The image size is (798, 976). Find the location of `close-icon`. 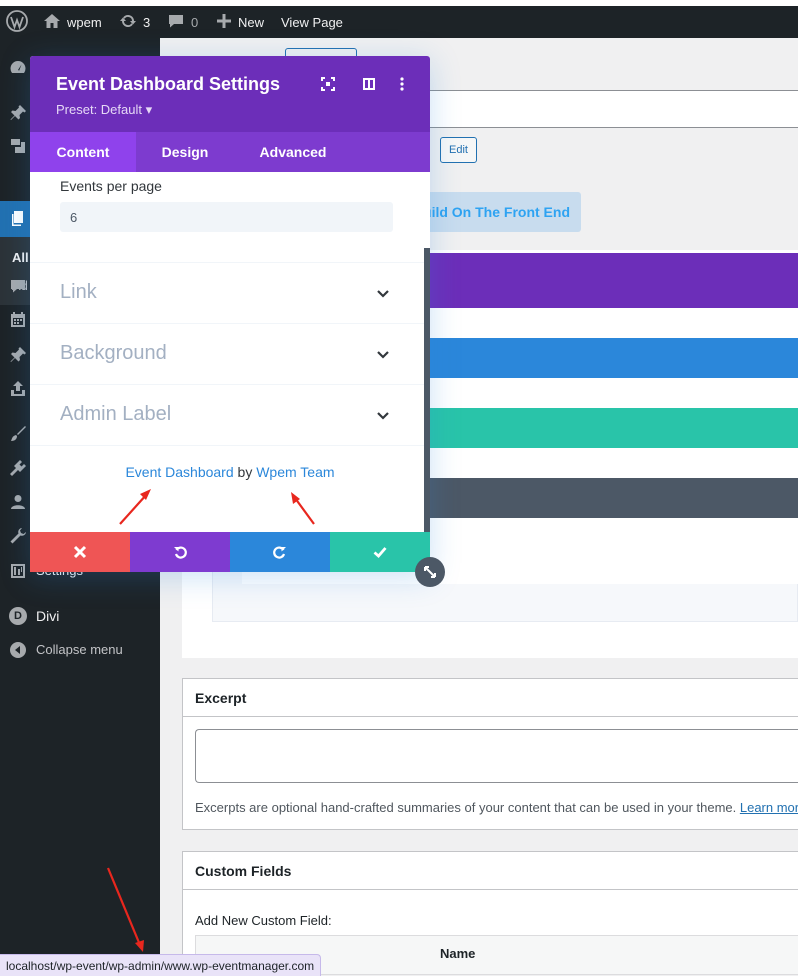

close-icon is located at coordinates (80, 552).